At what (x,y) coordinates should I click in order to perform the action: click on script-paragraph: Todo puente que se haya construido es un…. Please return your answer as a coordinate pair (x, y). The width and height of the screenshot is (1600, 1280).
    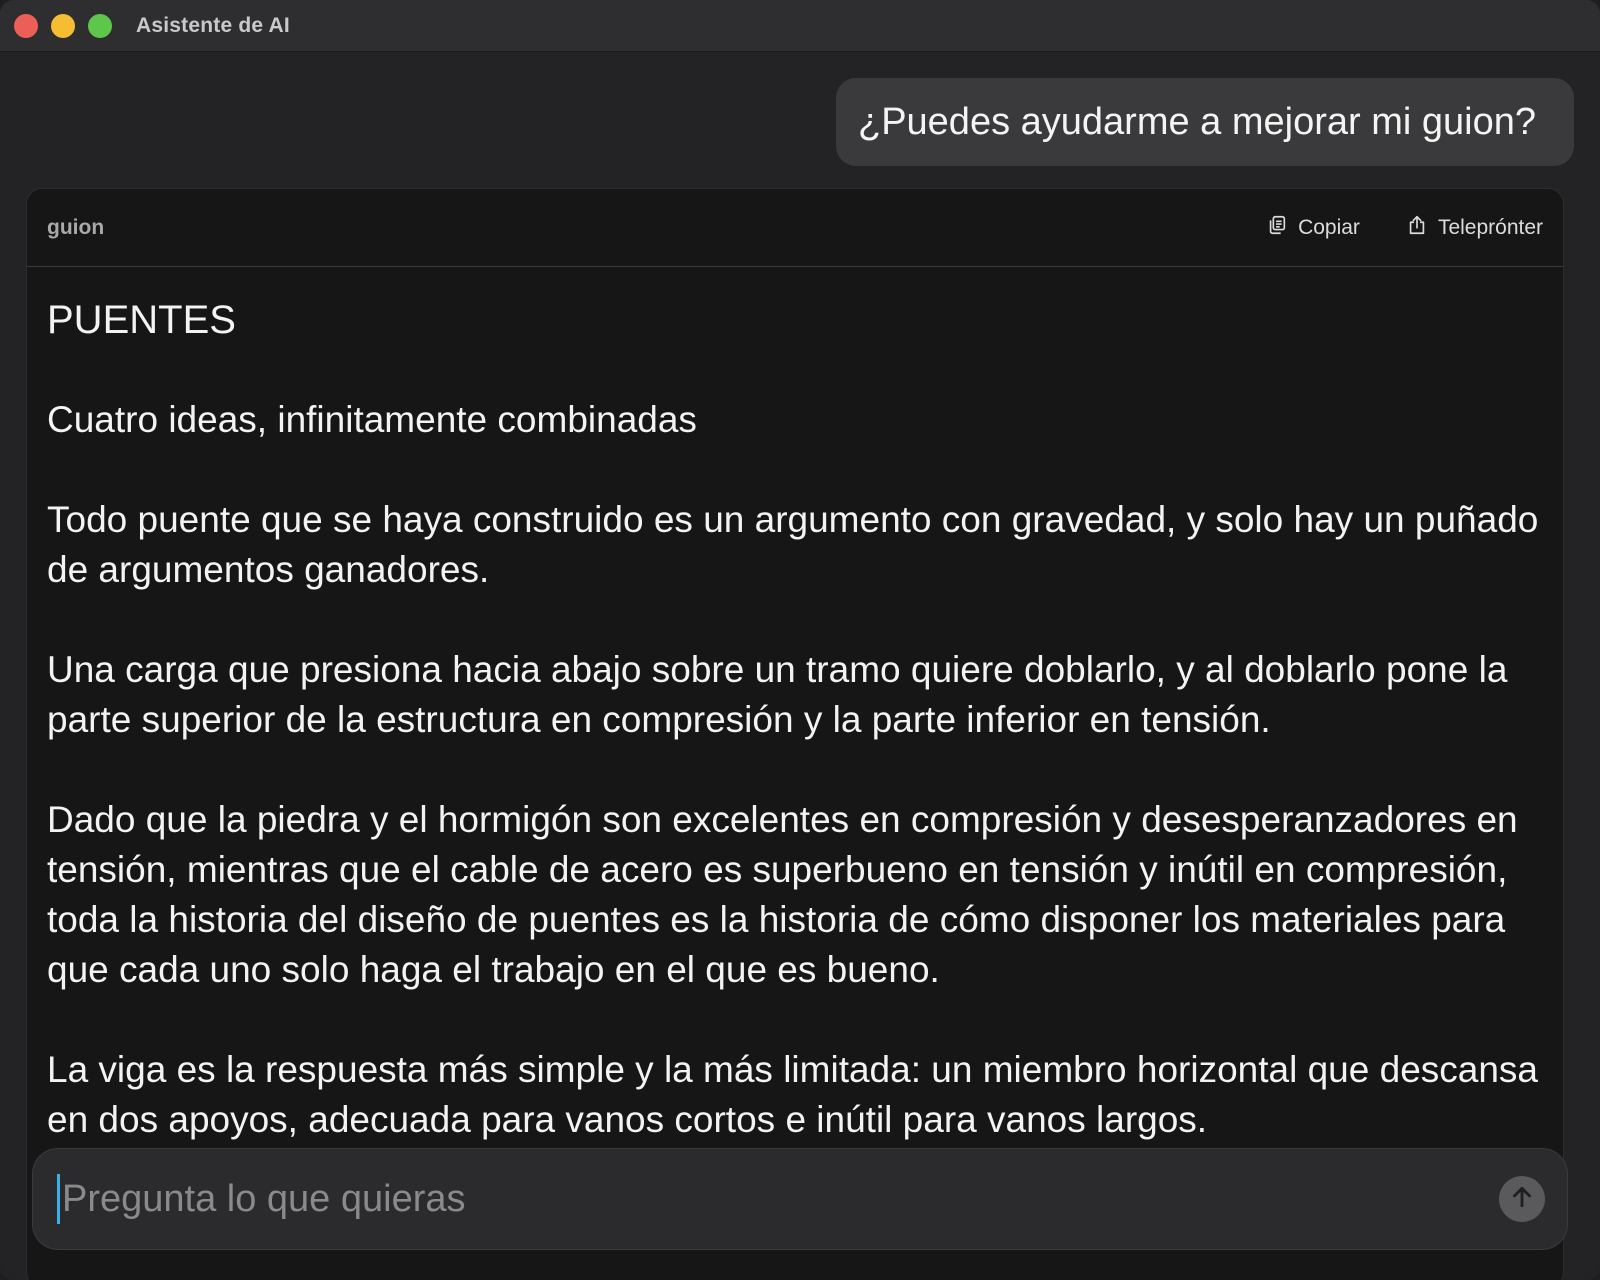
    Looking at the image, I should click on (793, 544).